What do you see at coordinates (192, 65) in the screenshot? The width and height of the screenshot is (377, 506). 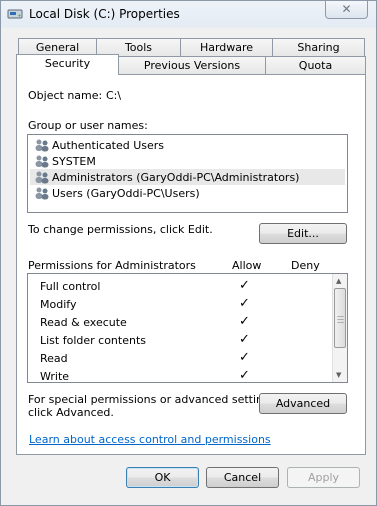 I see `tab-previous-versions: Previous Versions` at bounding box center [192, 65].